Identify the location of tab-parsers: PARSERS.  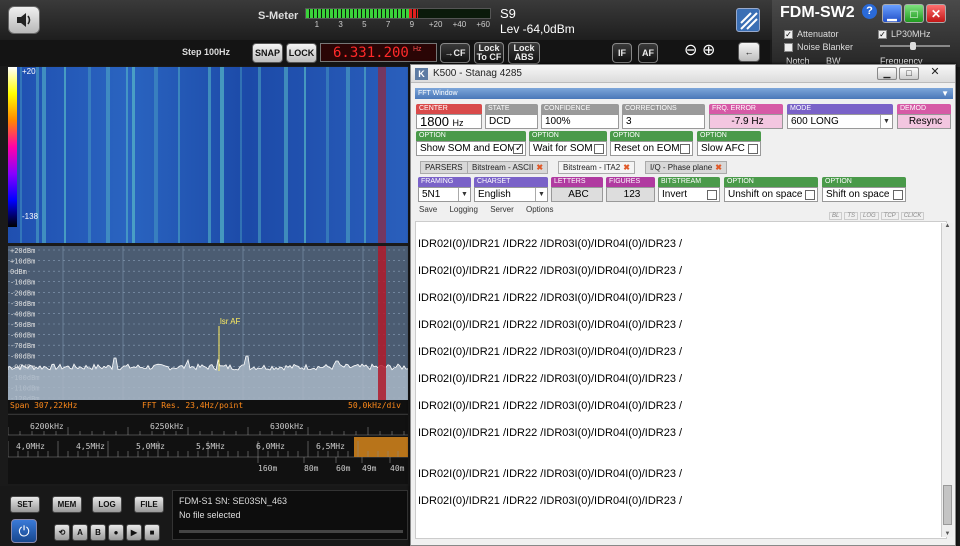
(444, 167).